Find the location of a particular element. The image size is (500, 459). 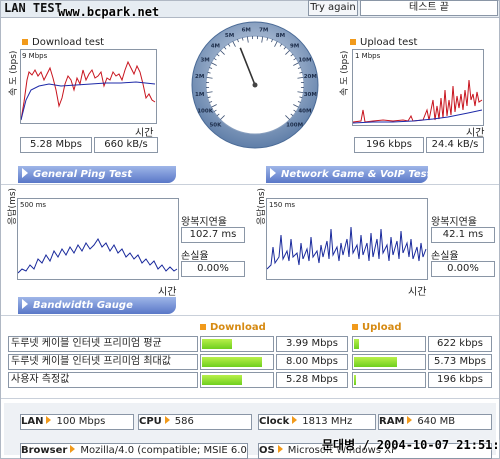

ping-right-rtt-value: 42.1 ms is located at coordinates (463, 235).